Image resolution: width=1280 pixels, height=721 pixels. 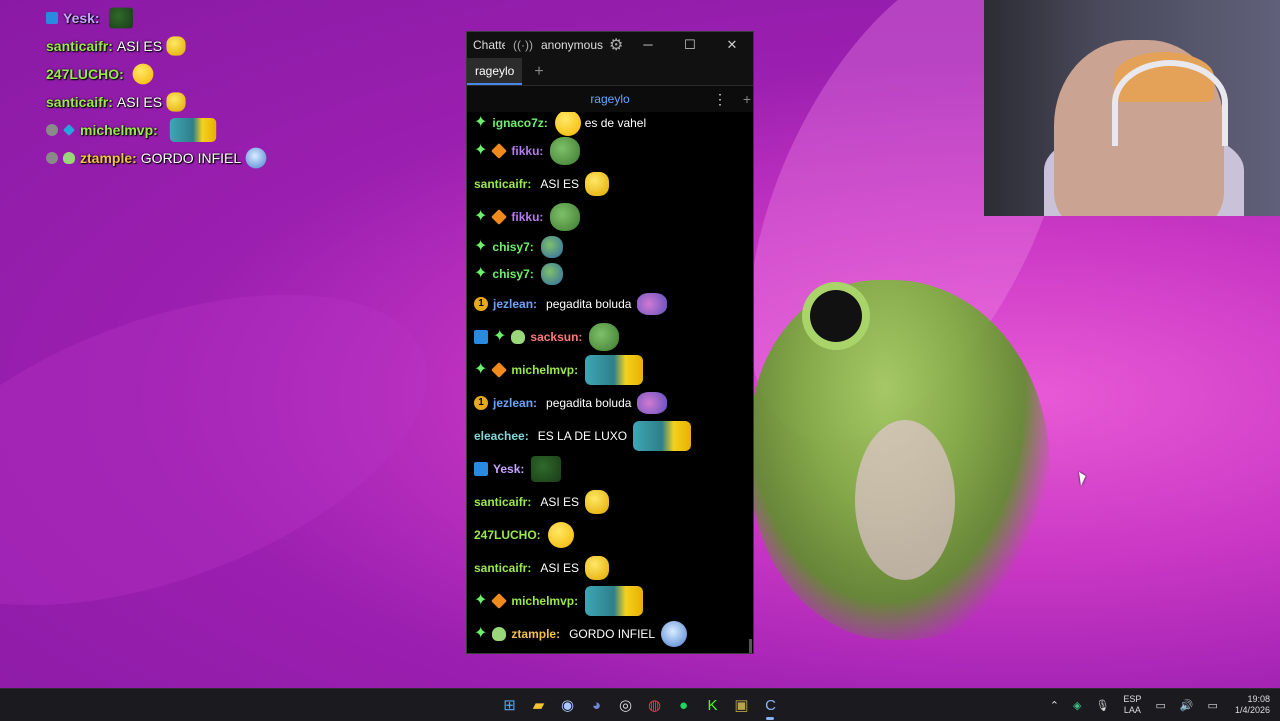 What do you see at coordinates (654, 705) in the screenshot?
I see `chrome-icon: ◍` at bounding box center [654, 705].